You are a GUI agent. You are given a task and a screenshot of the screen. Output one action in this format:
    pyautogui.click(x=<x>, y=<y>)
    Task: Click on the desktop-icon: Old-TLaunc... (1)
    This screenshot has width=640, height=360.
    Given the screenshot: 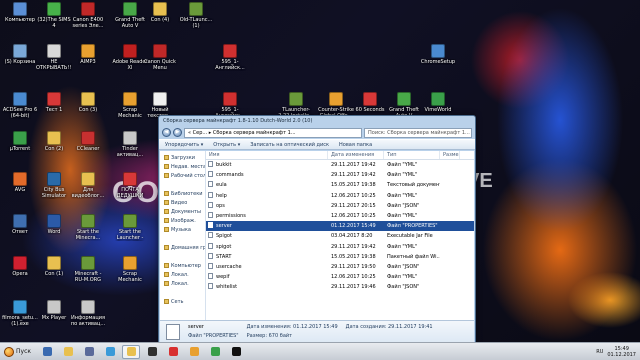 What is the action you would take?
    pyautogui.click(x=196, y=15)
    